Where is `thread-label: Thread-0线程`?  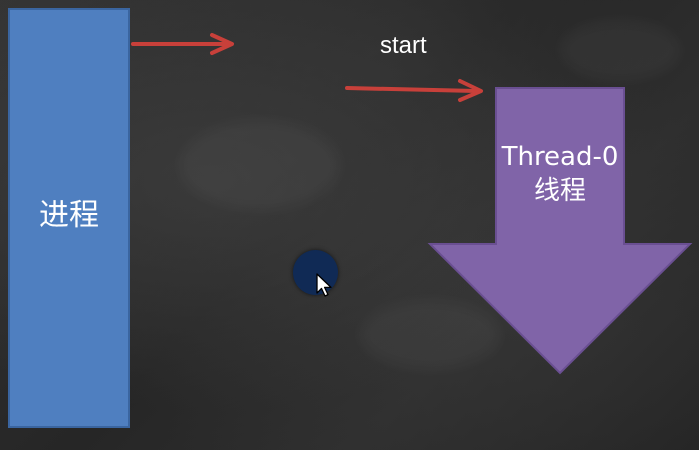
thread-label: Thread-0线程 is located at coordinates (560, 174).